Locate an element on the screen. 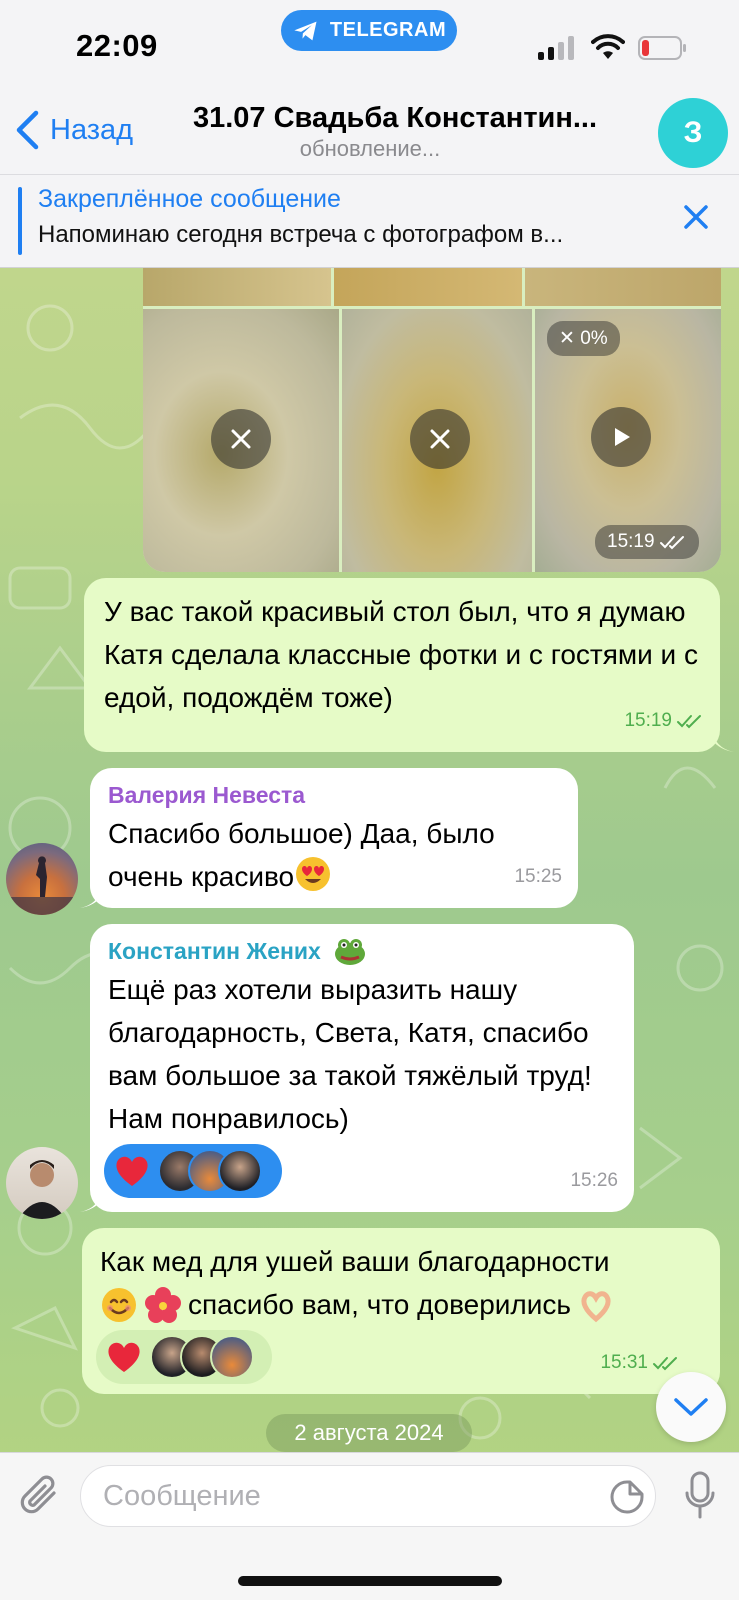 This screenshot has width=739, height=1600. media-album: ✕ 0% 15:19 is located at coordinates (432, 420).